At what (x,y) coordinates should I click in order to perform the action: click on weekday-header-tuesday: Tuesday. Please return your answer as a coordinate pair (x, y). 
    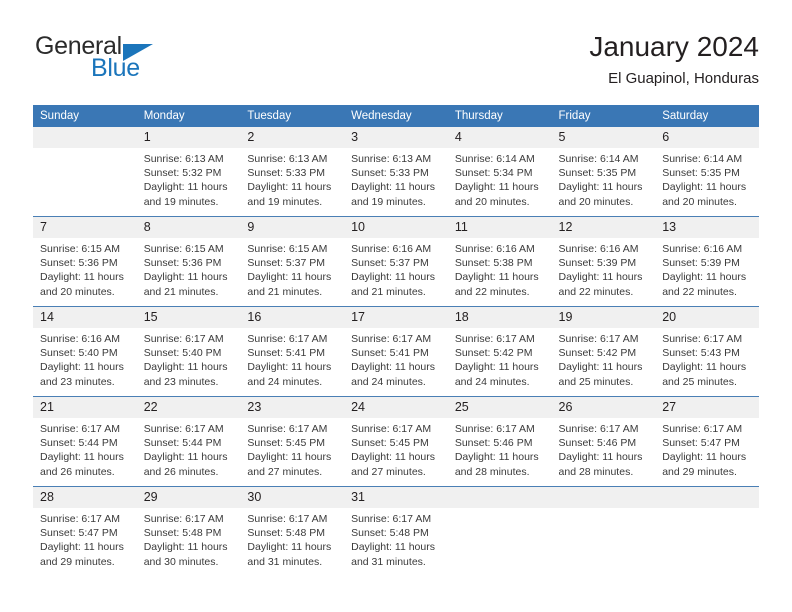
    Looking at the image, I should click on (292, 116).